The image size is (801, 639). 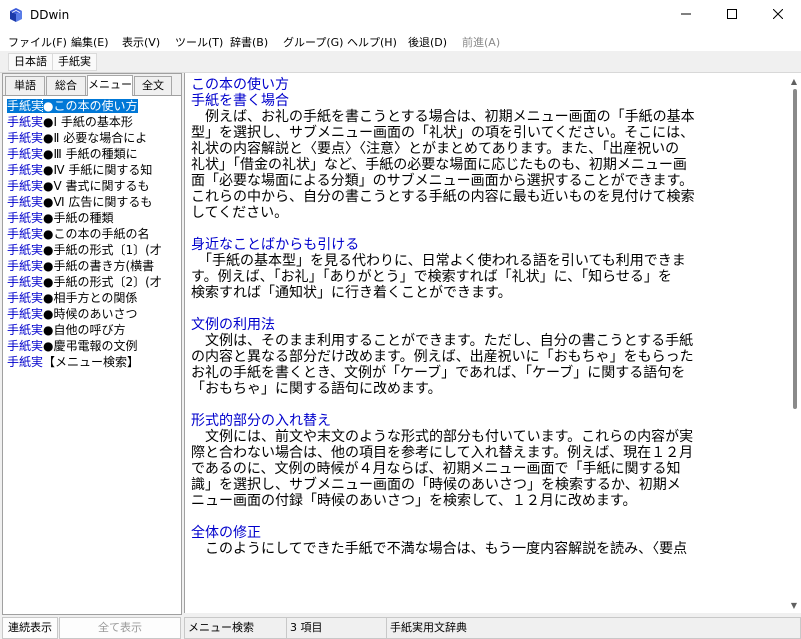 I want to click on minimize-button, so click(x=686, y=15).